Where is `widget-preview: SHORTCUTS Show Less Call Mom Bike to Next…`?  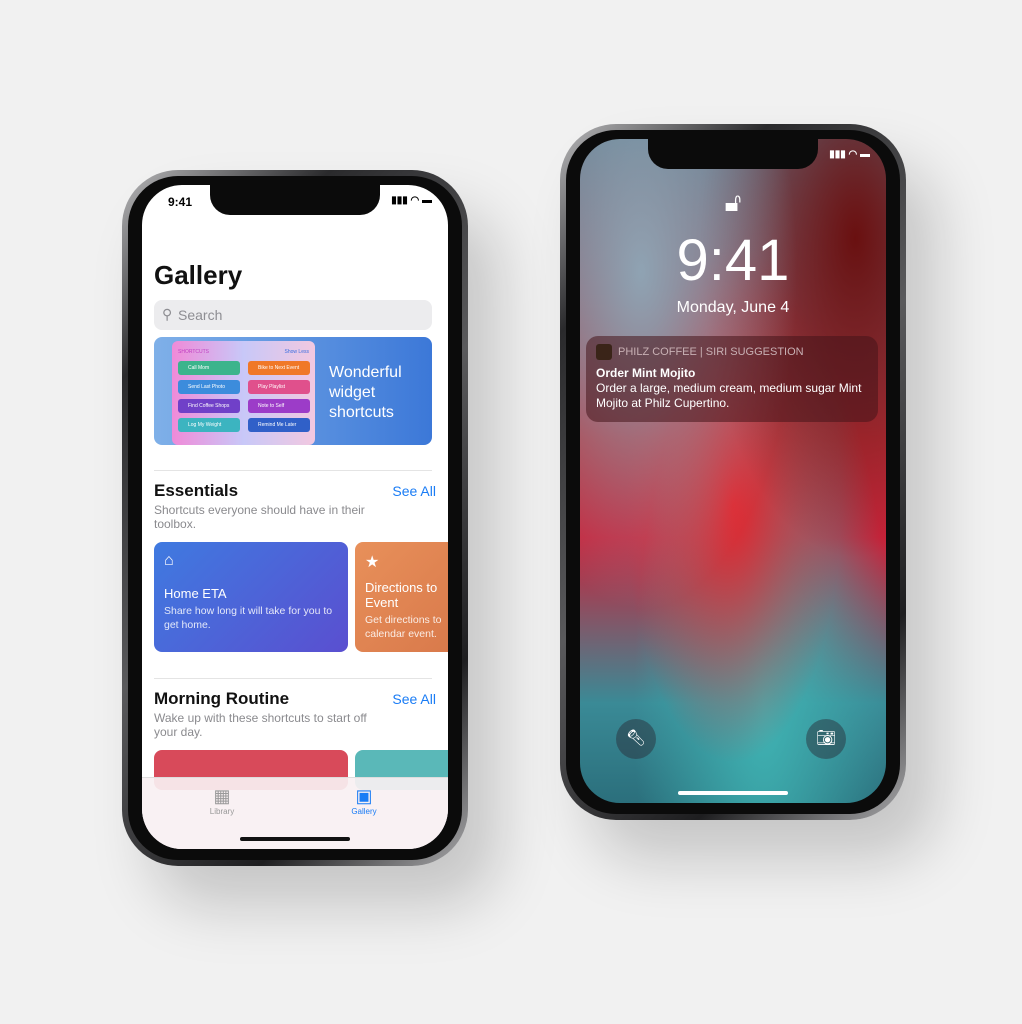
widget-preview: SHORTCUTS Show Less Call Mom Bike to Next… is located at coordinates (243, 393).